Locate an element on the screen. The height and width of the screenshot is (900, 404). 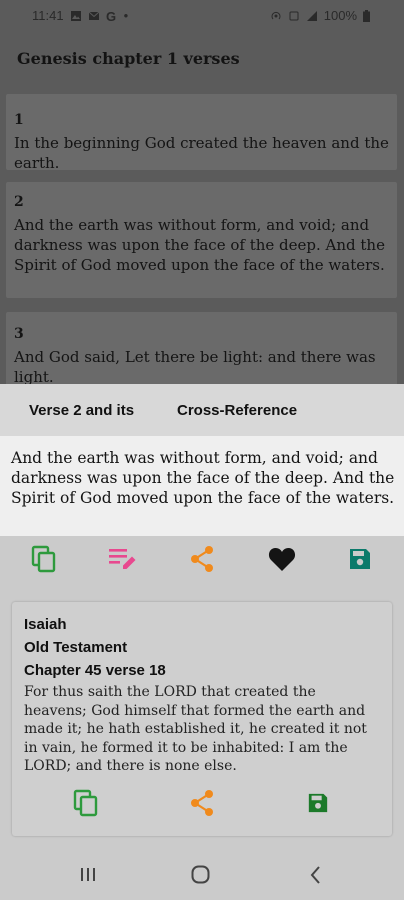
tab-cross-reference: Cross-Reference is located at coordinates (237, 410).